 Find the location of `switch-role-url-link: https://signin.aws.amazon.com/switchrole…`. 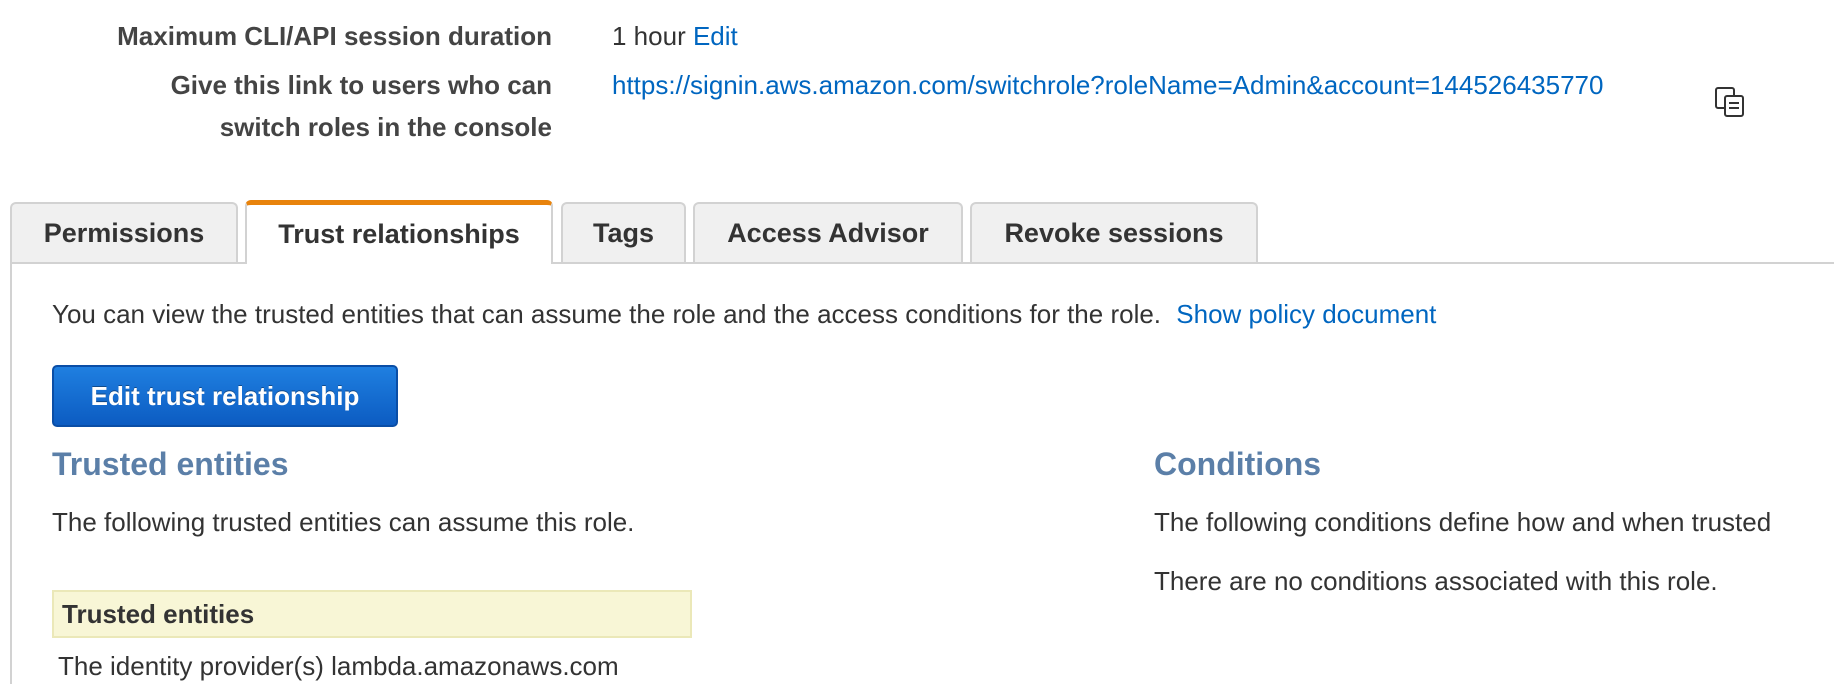

switch-role-url-link: https://signin.aws.amazon.com/switchrole… is located at coordinates (1107, 85).